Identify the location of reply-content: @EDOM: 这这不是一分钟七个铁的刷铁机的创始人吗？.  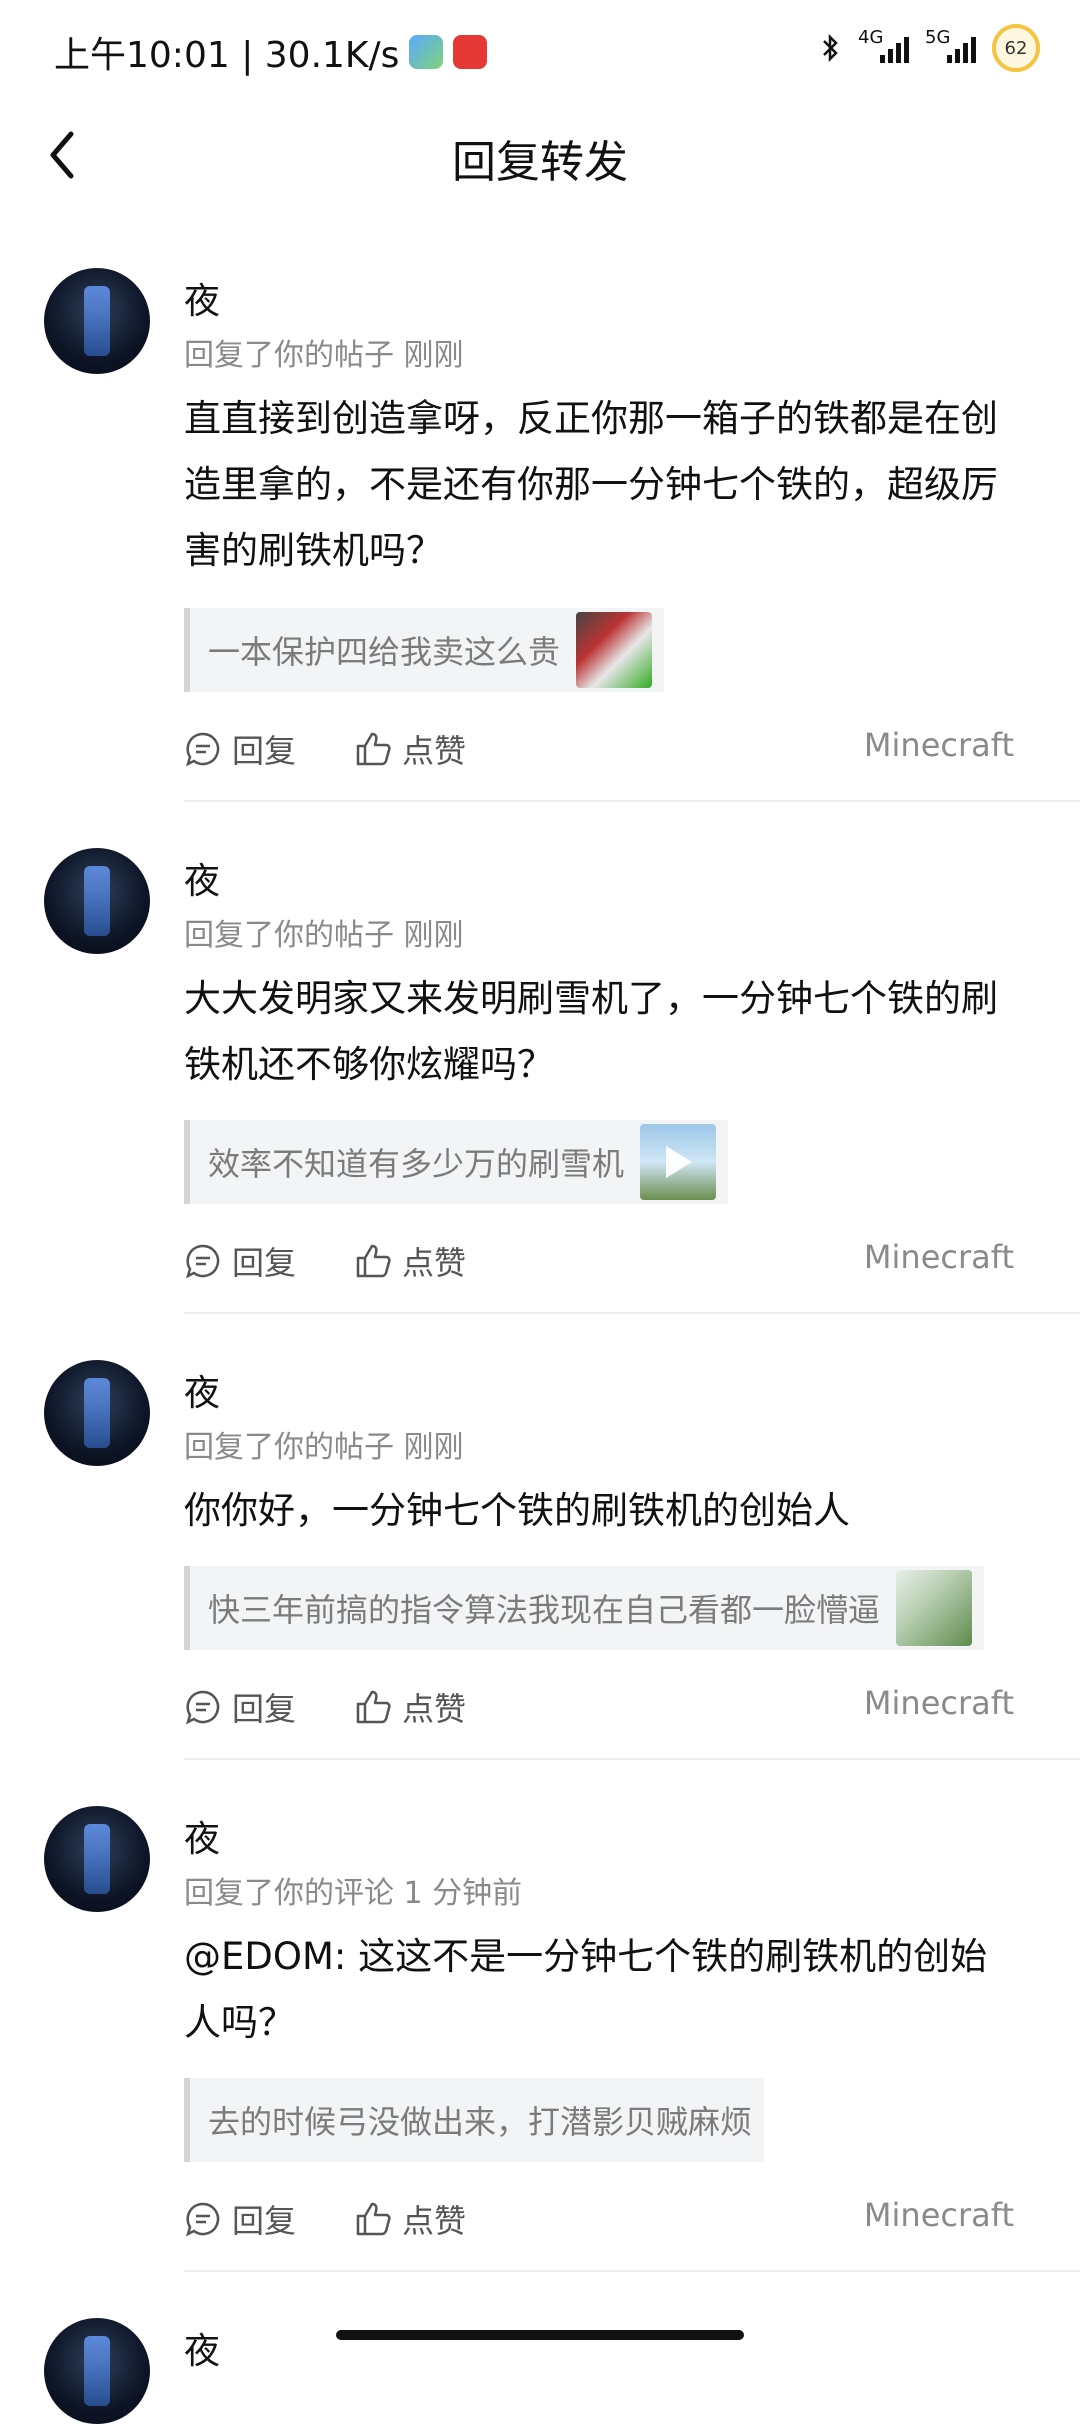
(586, 1989).